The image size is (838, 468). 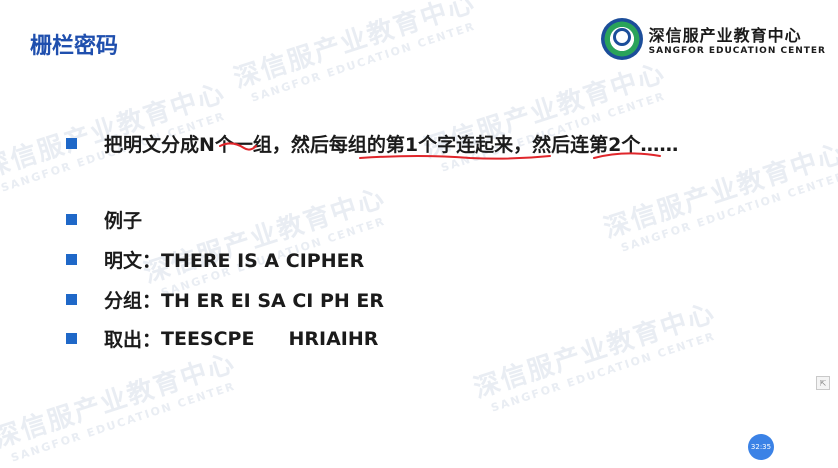 What do you see at coordinates (74, 46) in the screenshot?
I see `slide-title: 栅栏密码` at bounding box center [74, 46].